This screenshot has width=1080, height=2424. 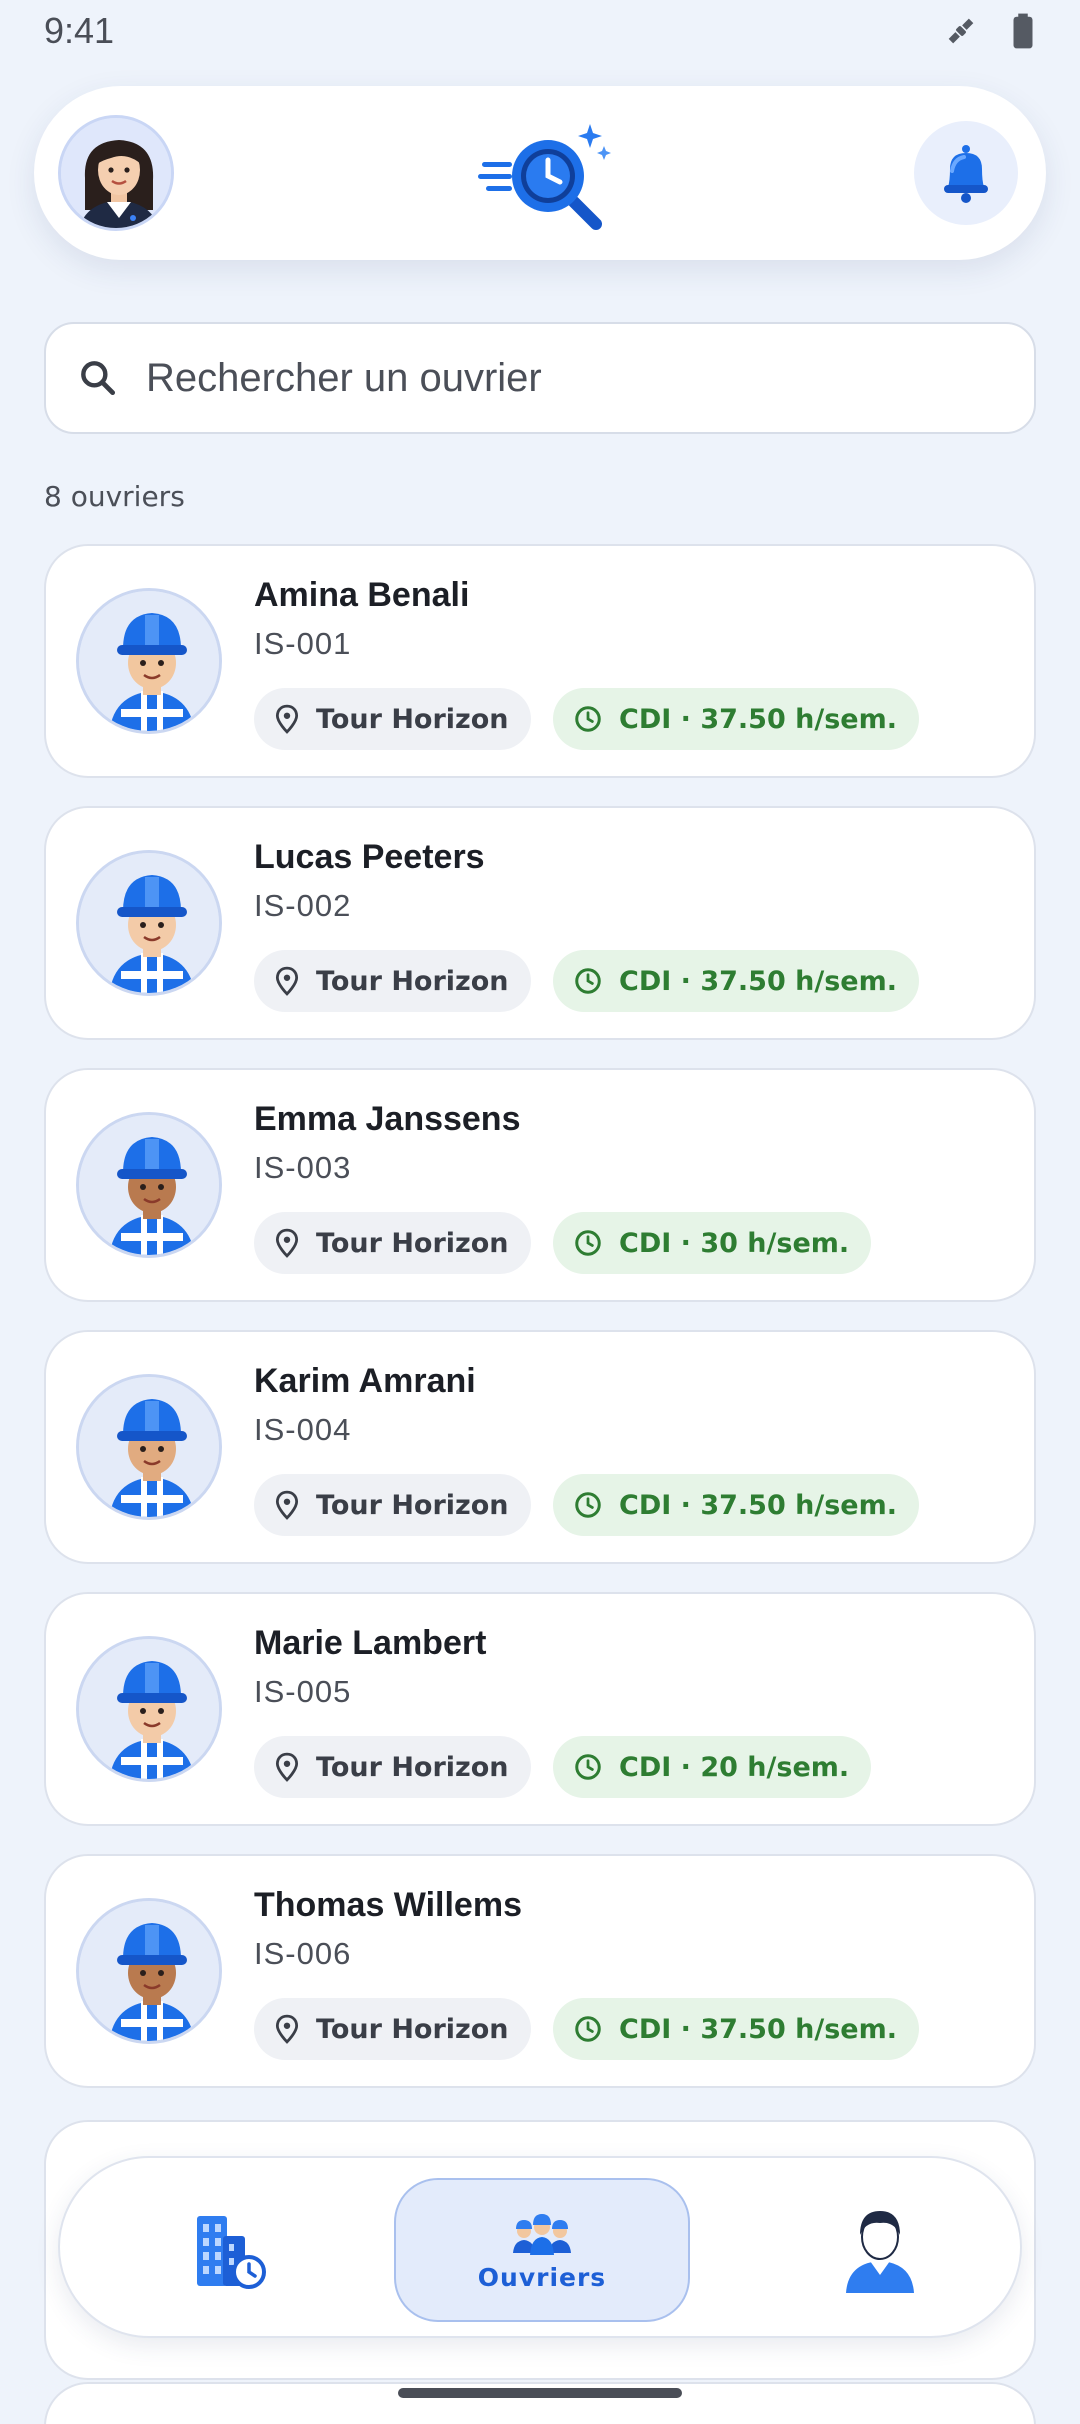 I want to click on bell-icon, so click(x=966, y=174).